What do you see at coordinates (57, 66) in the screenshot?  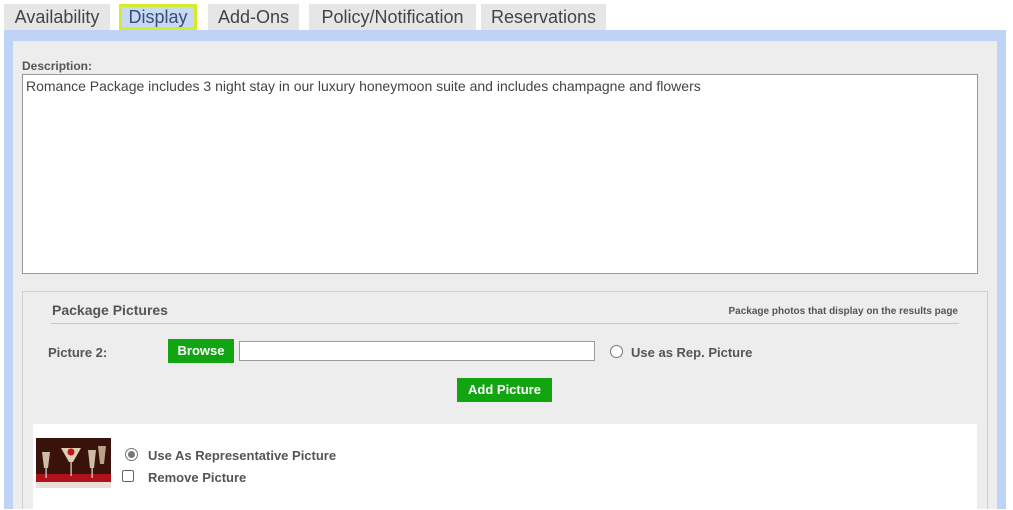 I see `description-label: Description:` at bounding box center [57, 66].